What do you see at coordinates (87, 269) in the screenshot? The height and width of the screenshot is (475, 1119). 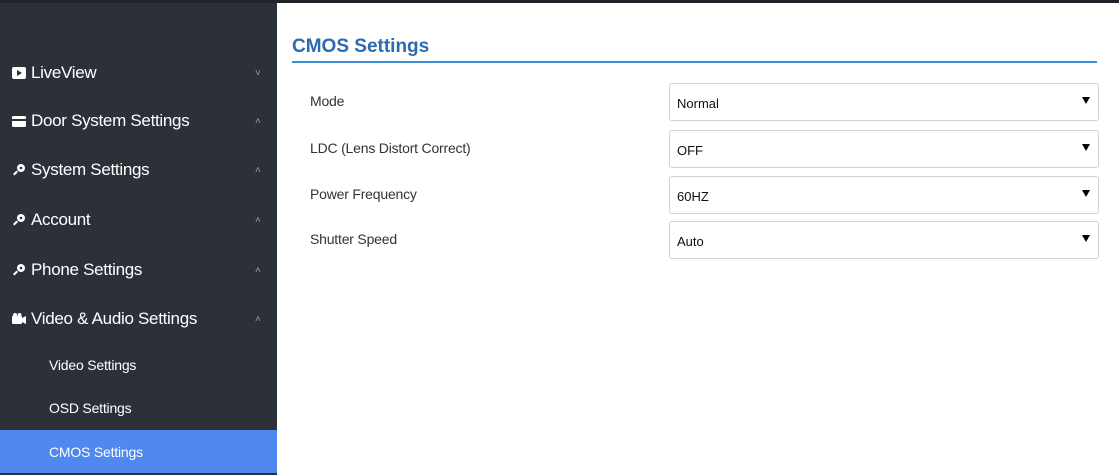 I see `sidebar-item-label: Phone Settings` at bounding box center [87, 269].